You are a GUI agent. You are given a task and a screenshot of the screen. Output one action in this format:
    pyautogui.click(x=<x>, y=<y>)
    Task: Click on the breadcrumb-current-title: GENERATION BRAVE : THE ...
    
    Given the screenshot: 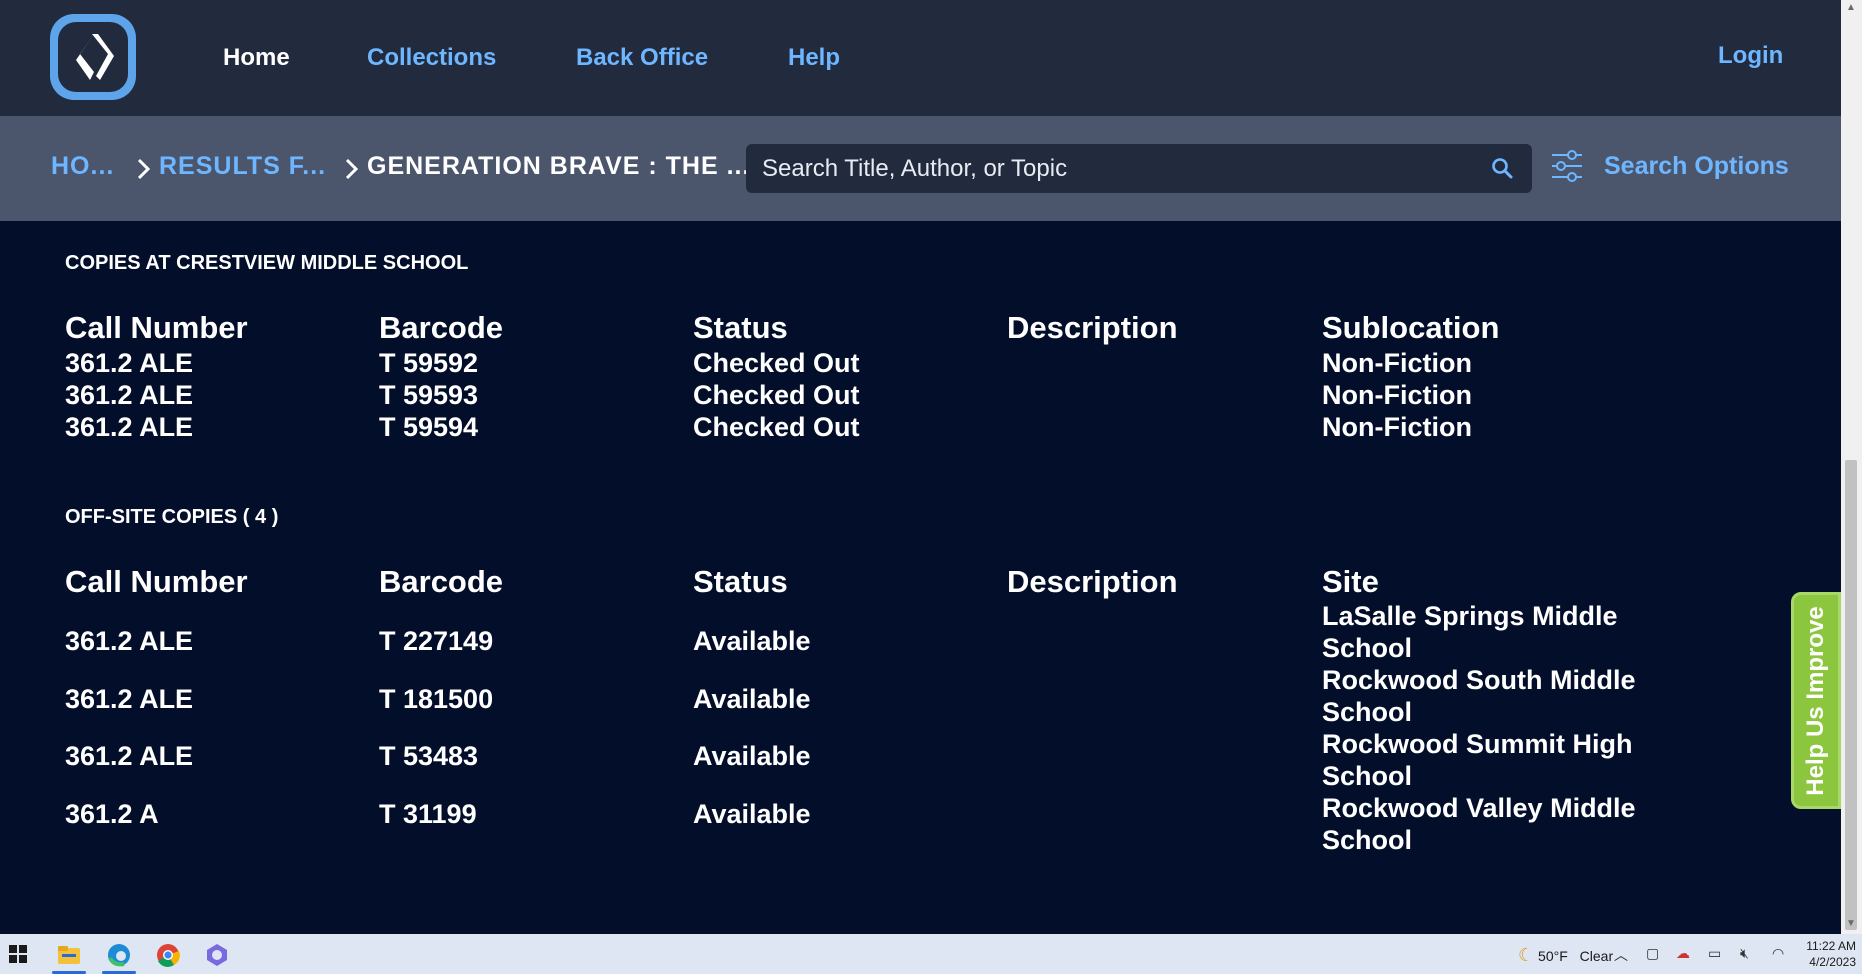 What is the action you would take?
    pyautogui.click(x=559, y=166)
    